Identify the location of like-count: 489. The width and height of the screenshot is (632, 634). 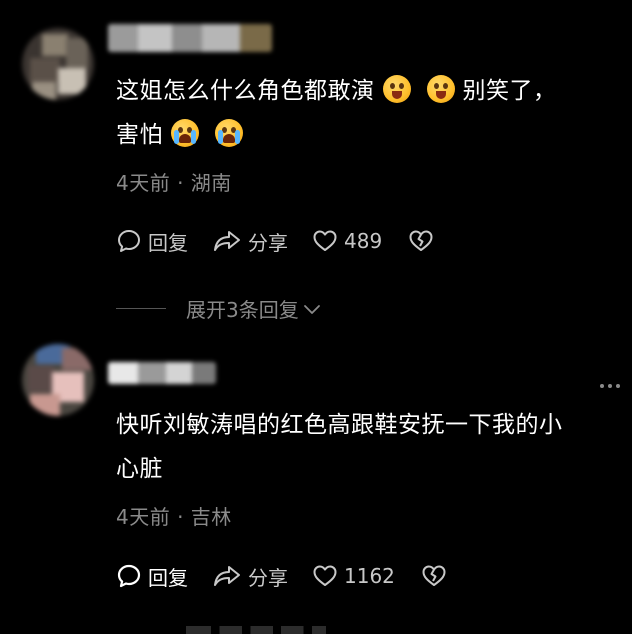
(363, 241).